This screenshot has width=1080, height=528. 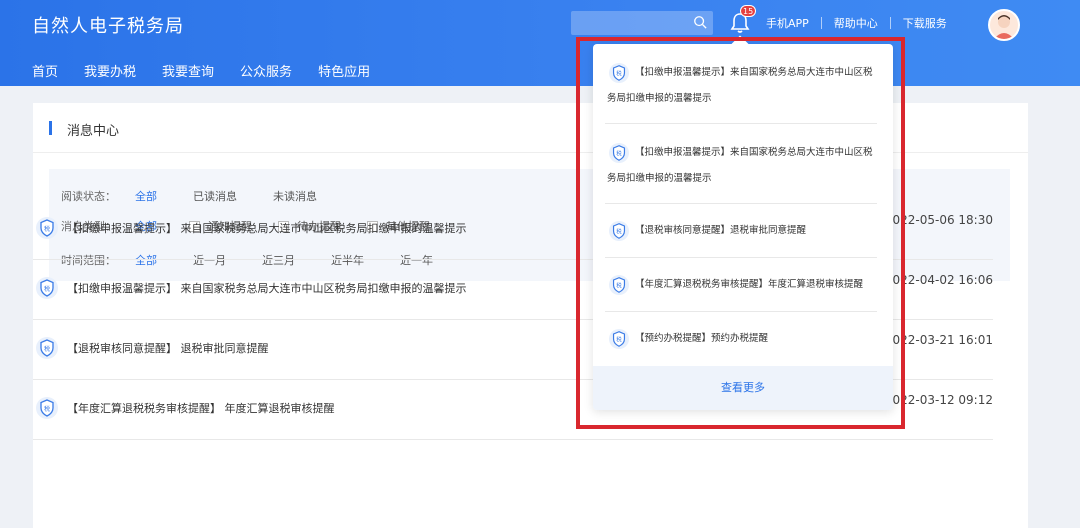 I want to click on message-time: 2022-05-06 18:30, so click(x=938, y=220).